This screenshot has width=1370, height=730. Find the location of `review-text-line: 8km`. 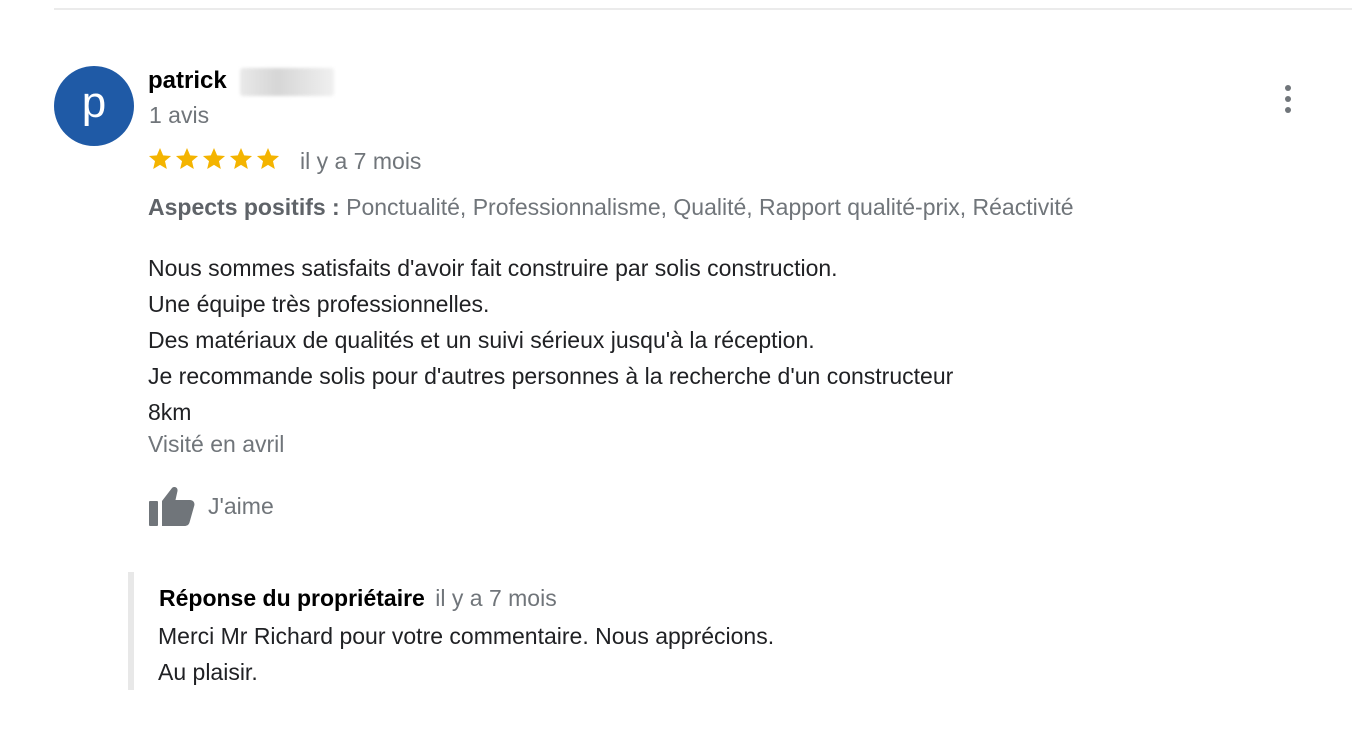

review-text-line: 8km is located at coordinates (170, 412).